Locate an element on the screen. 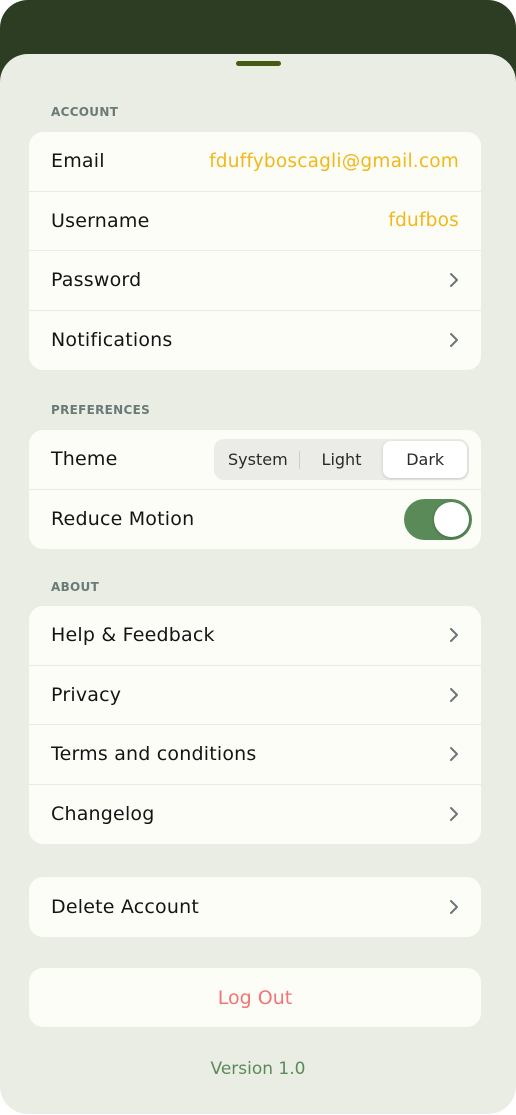  theme-option-dark: Dark is located at coordinates (425, 459).